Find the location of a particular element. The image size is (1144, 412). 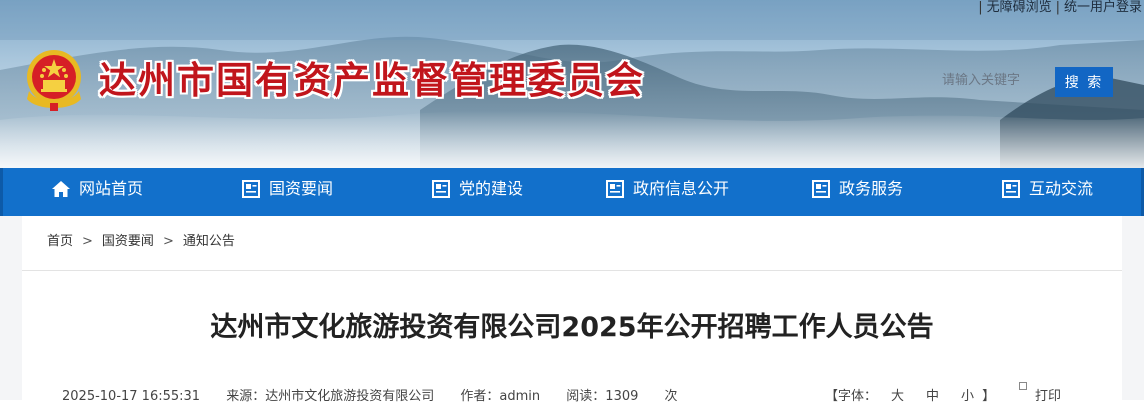

font-size-small-button: 小 is located at coordinates (967, 396).